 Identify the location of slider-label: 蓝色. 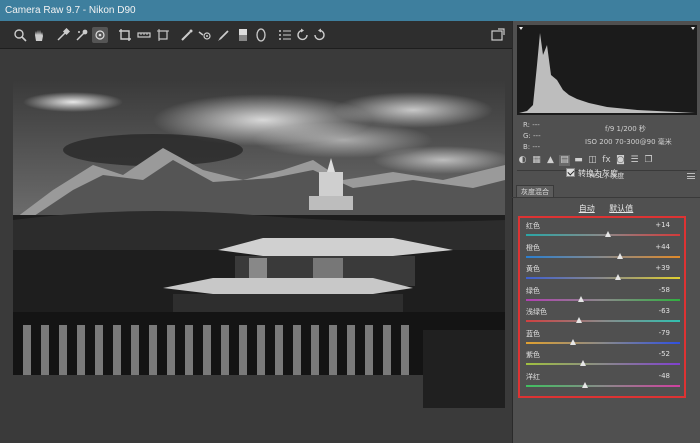
(533, 333).